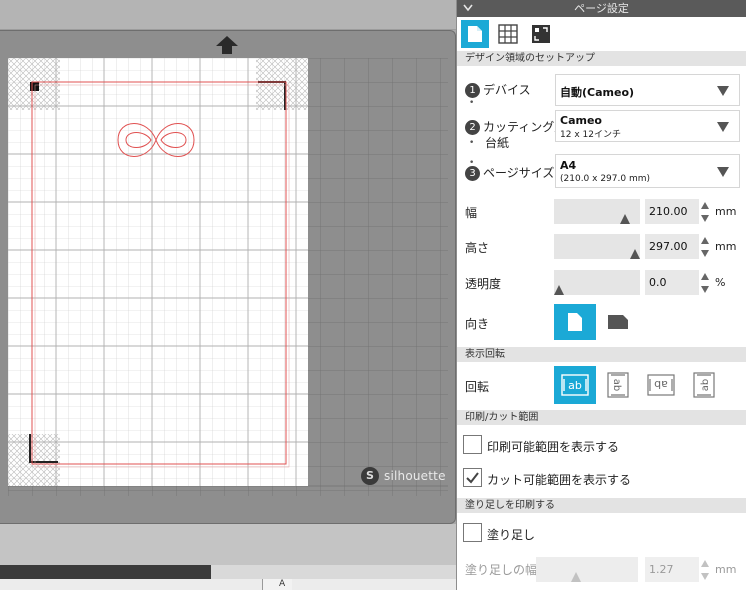 The image size is (746, 590). What do you see at coordinates (472, 532) in the screenshot?
I see `bleed-checkbox` at bounding box center [472, 532].